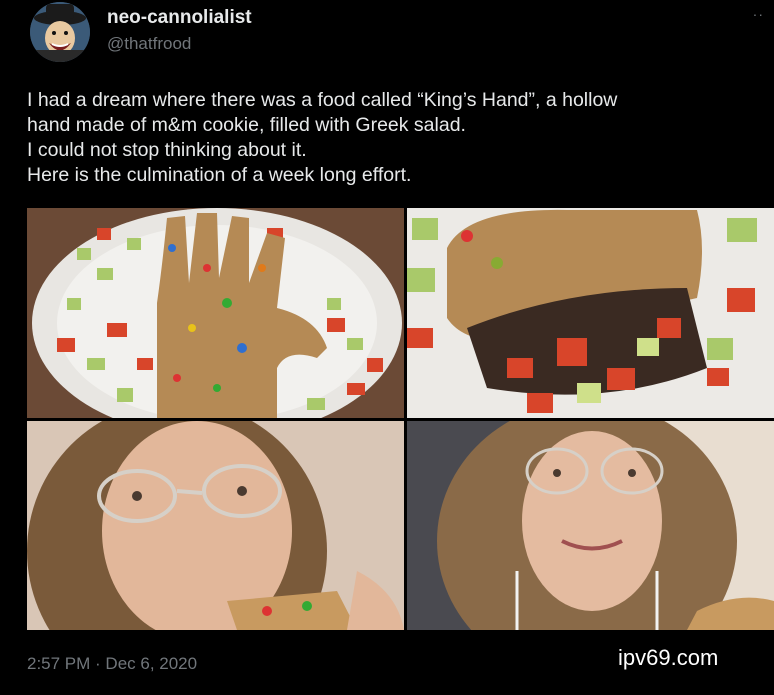 The image size is (774, 695). Describe the element at coordinates (149, 44) in the screenshot. I see `user-handle: @thatfrood` at that location.